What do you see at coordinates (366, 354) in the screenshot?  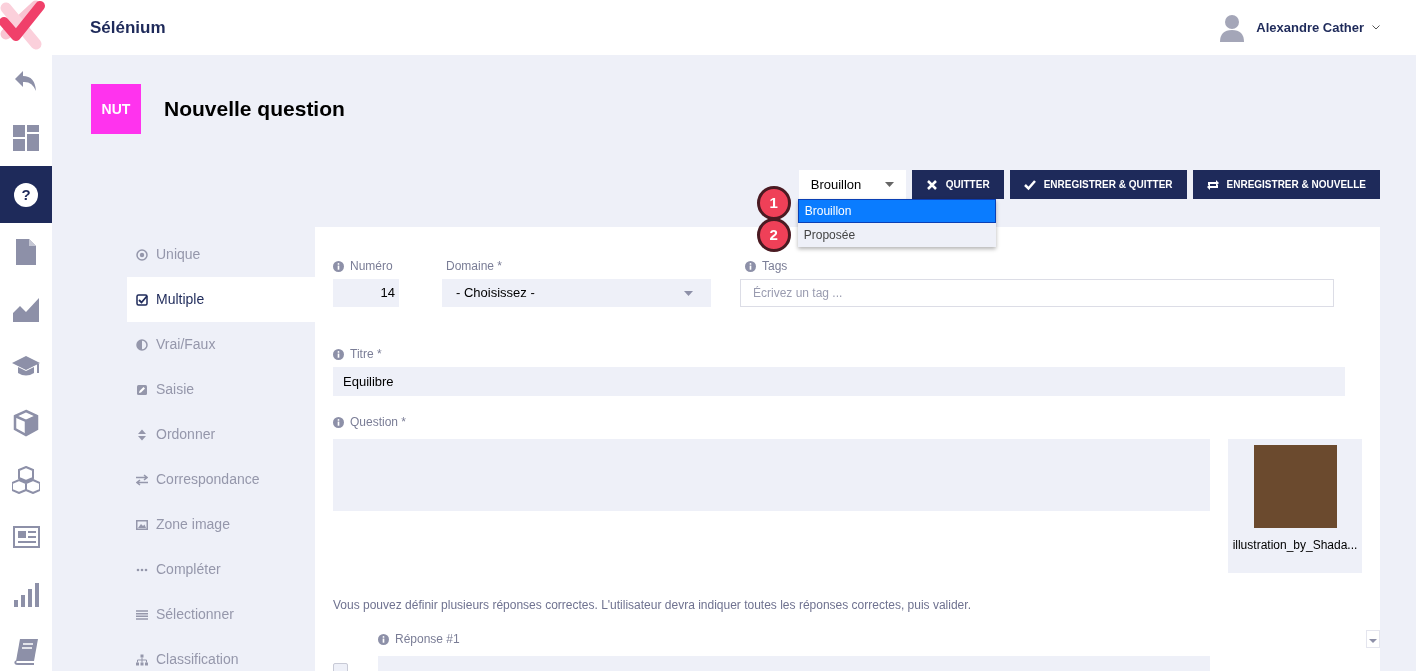 I see `field-label: Titre *` at bounding box center [366, 354].